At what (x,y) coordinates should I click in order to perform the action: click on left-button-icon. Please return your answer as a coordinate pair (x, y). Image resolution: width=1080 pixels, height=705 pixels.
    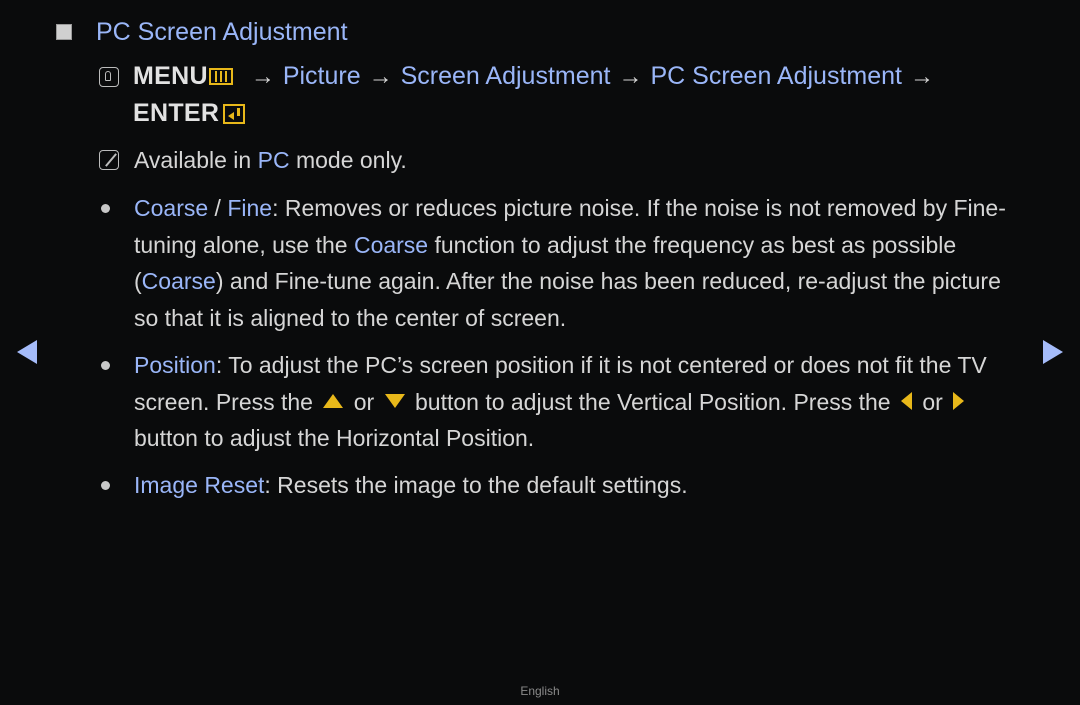
    Looking at the image, I should click on (906, 401).